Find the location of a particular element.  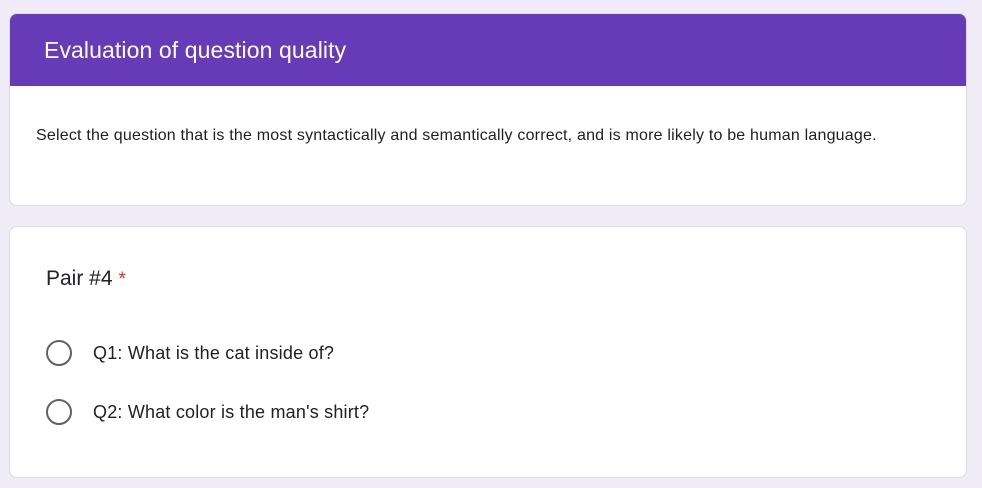

form-header-bar: Evaluation of question quality is located at coordinates (488, 50).